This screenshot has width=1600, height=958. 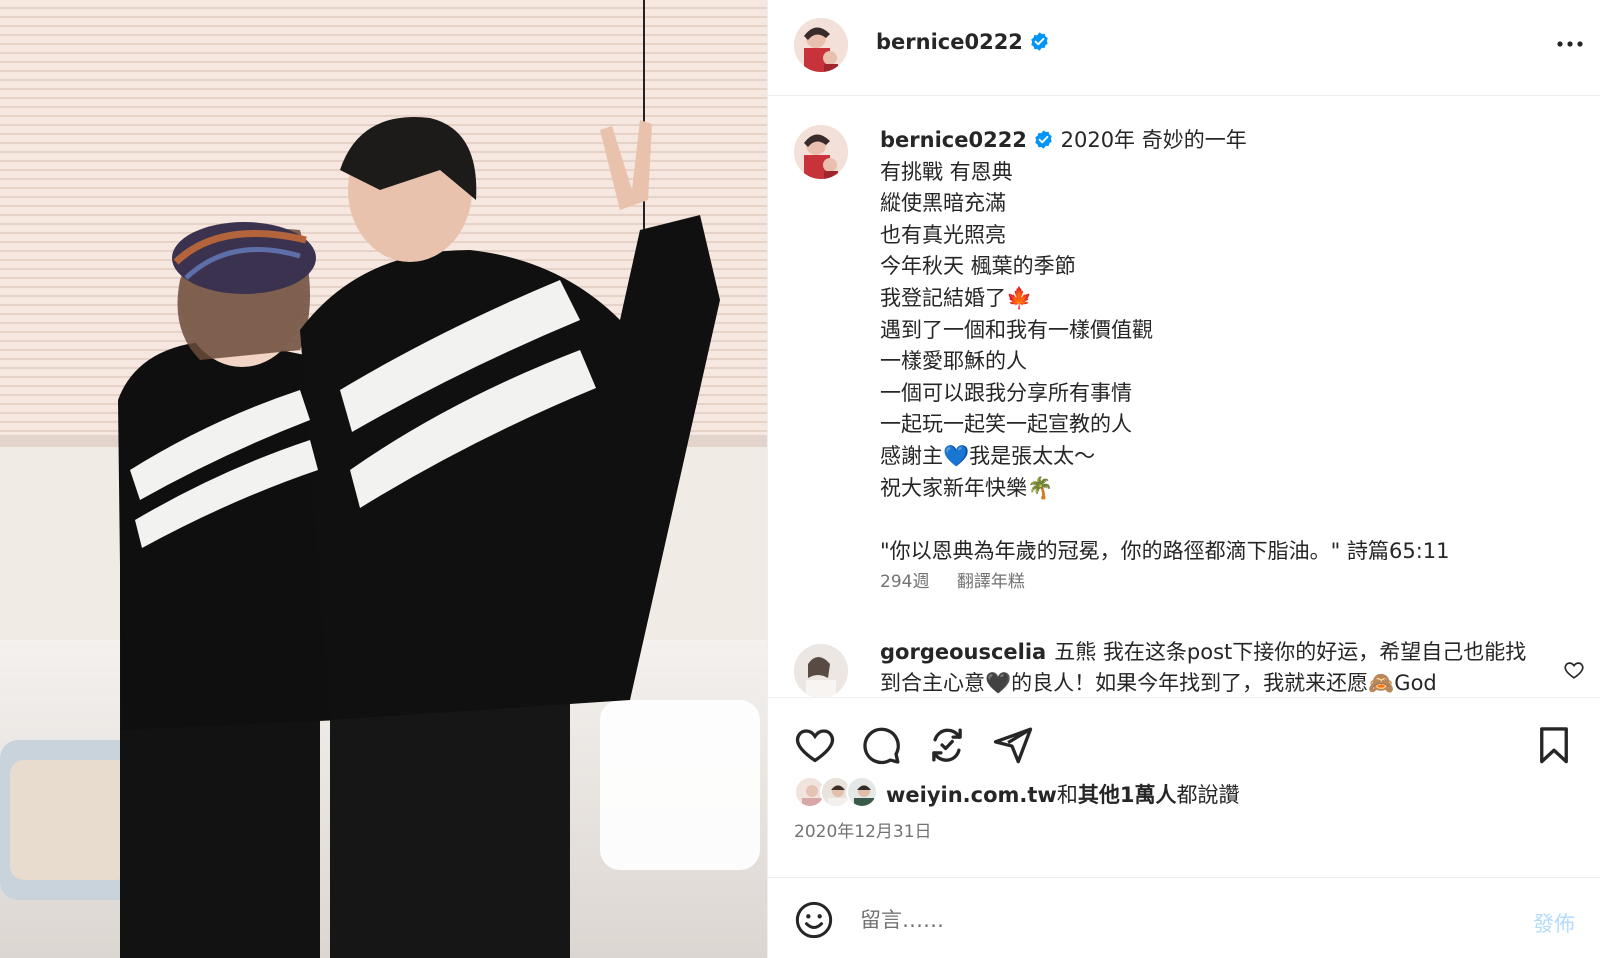 I want to click on caption-line: 一樣愛耶穌的人, so click(x=953, y=361).